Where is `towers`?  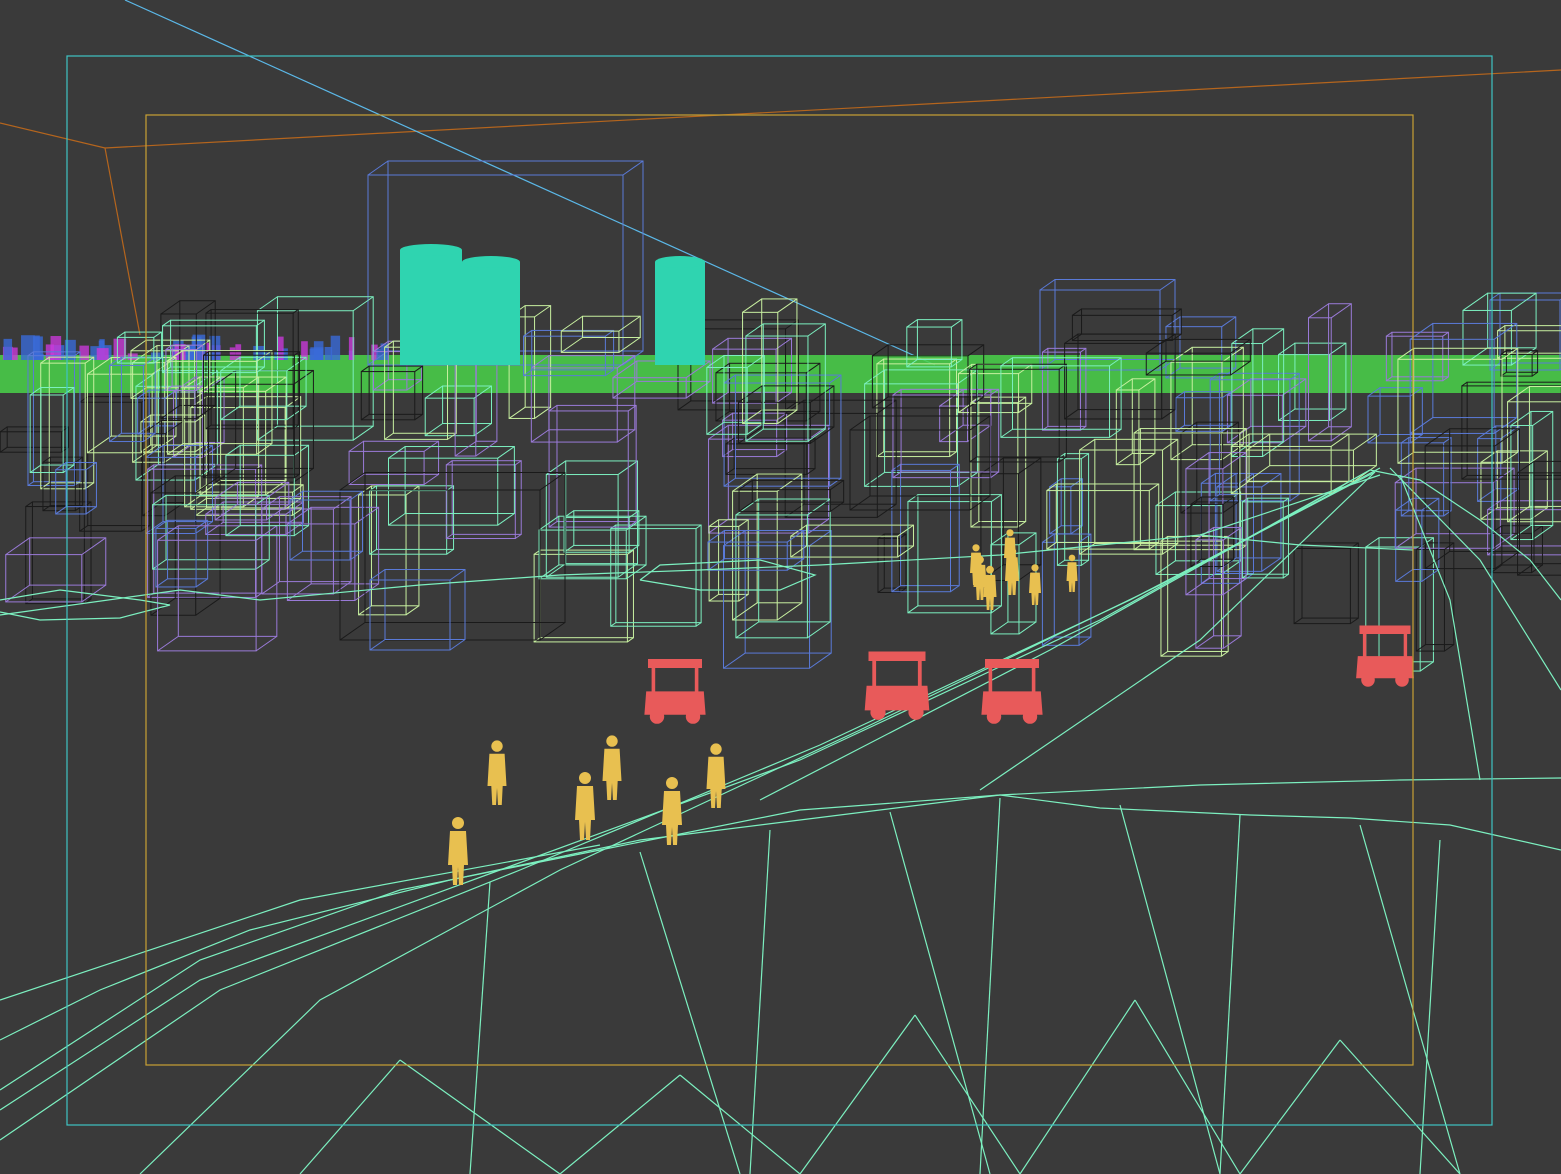
towers is located at coordinates (552, 304).